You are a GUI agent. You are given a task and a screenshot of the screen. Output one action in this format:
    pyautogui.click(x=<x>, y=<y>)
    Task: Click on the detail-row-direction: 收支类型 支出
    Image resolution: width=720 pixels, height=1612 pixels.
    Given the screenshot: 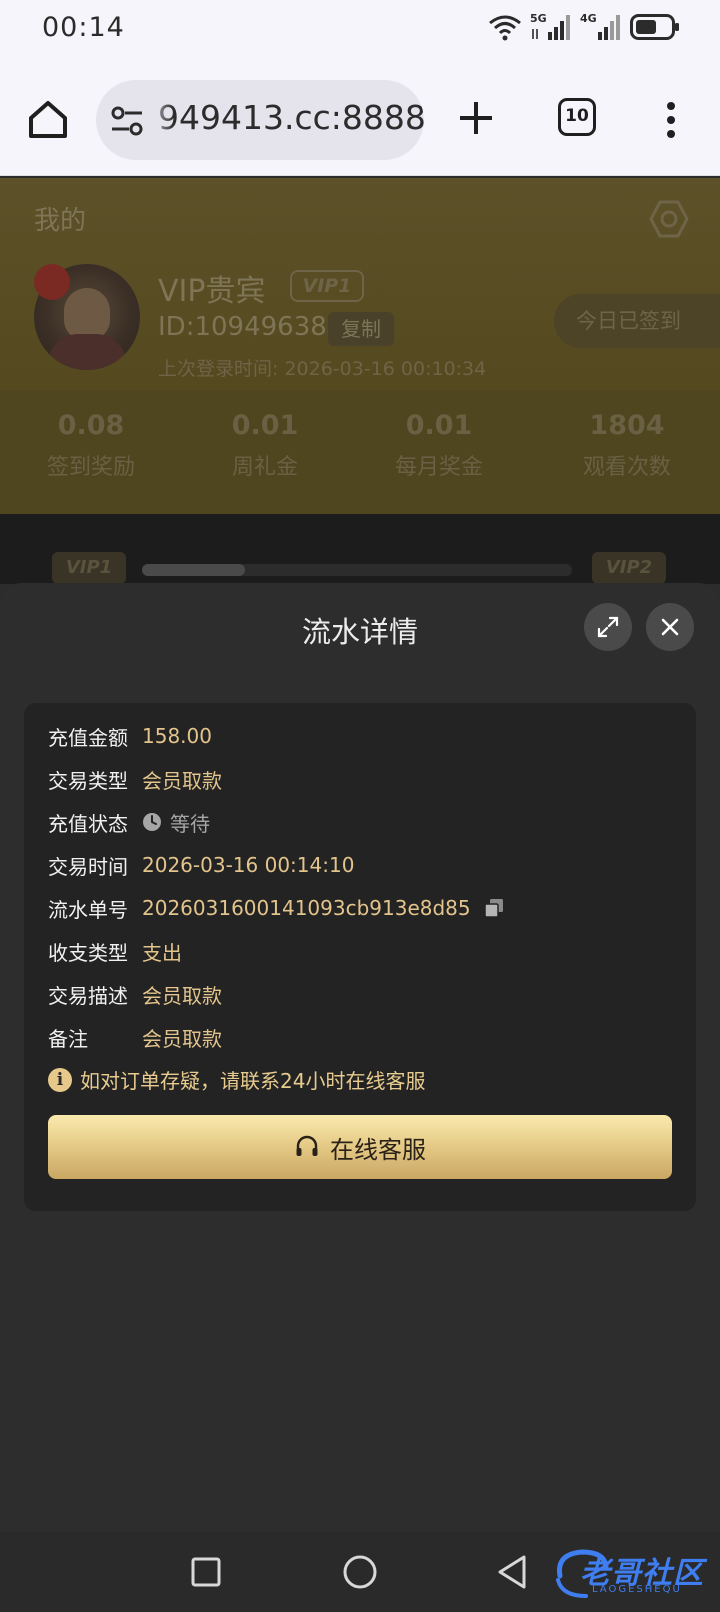 What is the action you would take?
    pyautogui.click(x=115, y=951)
    